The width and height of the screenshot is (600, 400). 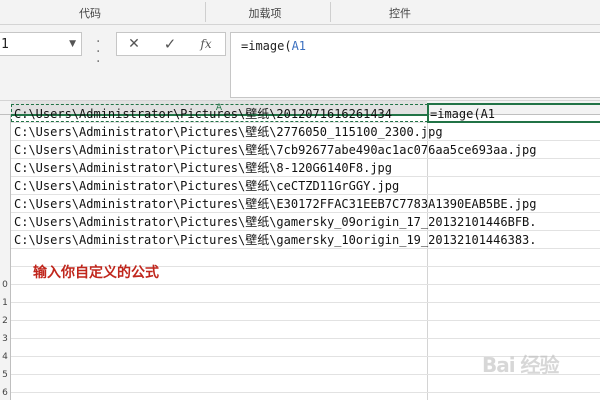 What do you see at coordinates (521, 365) in the screenshot?
I see `watermark-logo: Bai 经验` at bounding box center [521, 365].